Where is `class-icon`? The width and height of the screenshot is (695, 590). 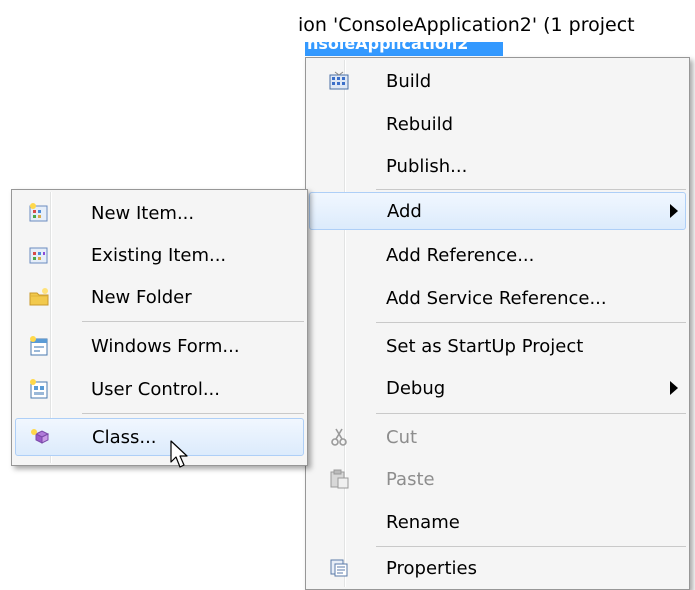 class-icon is located at coordinates (40, 436).